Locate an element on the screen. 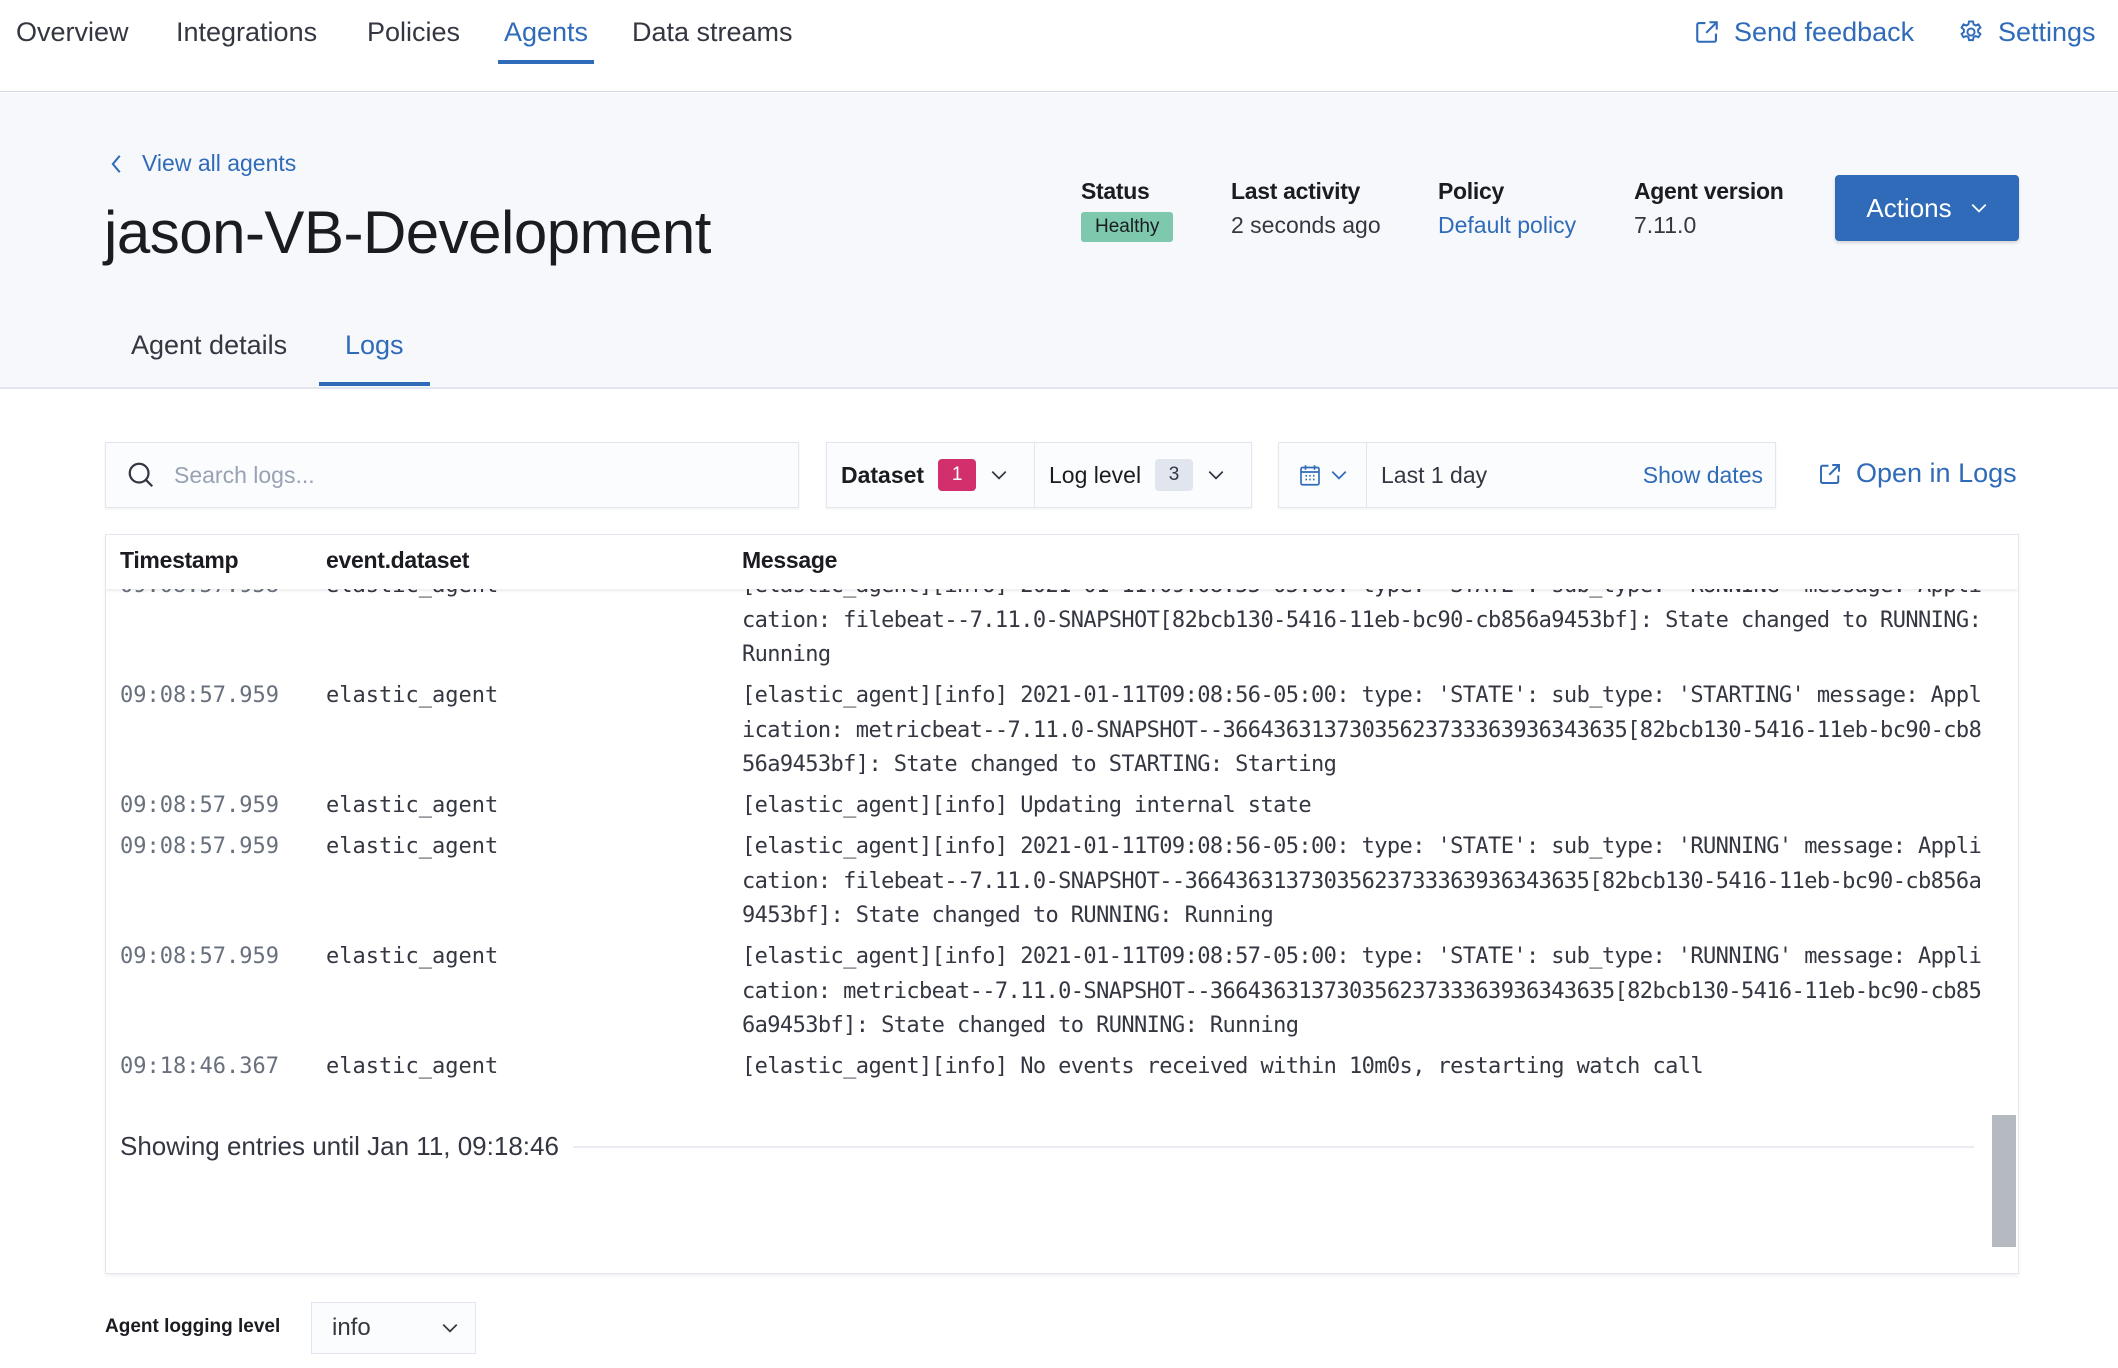  log-table-header: Timestamp event.dataset Message is located at coordinates (1062, 562).